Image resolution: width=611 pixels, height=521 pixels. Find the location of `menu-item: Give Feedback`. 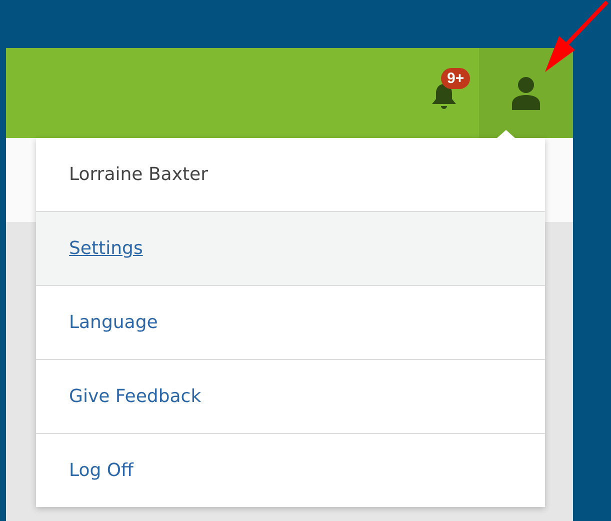

menu-item: Give Feedback is located at coordinates (290, 396).